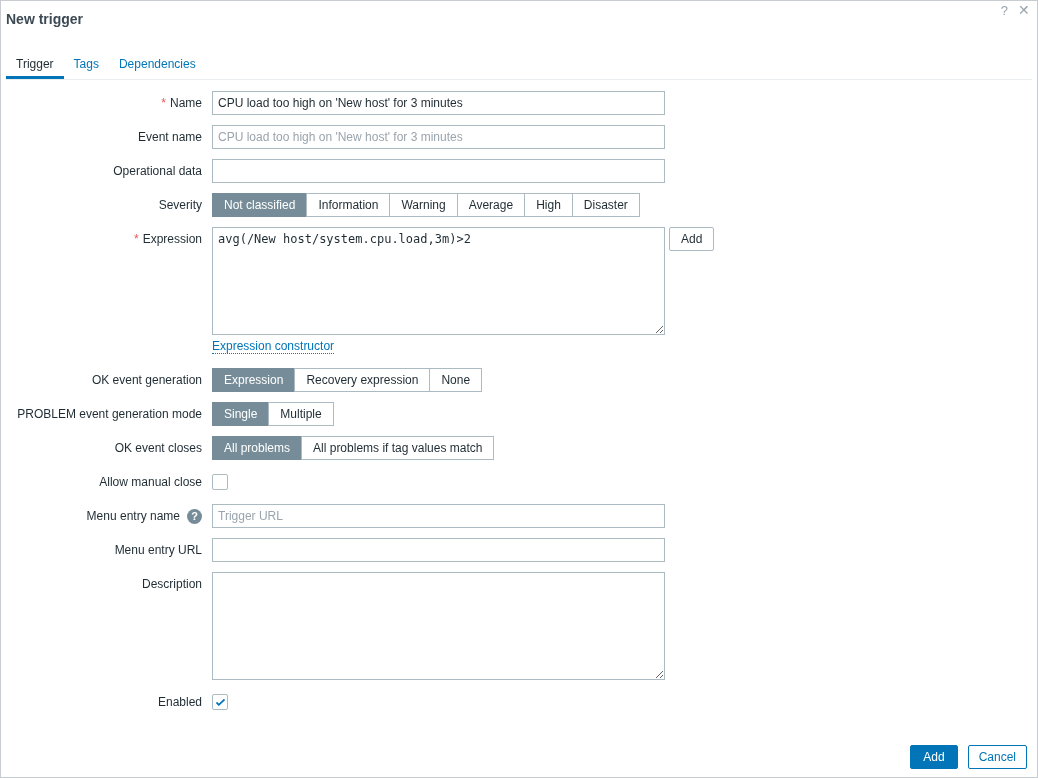 Image resolution: width=1038 pixels, height=778 pixels. What do you see at coordinates (157, 171) in the screenshot?
I see `field-label: Operational data` at bounding box center [157, 171].